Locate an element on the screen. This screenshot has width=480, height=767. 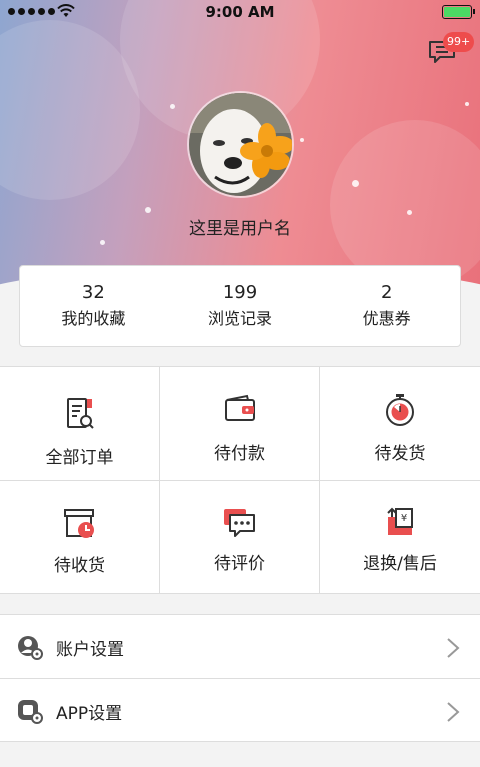
status-bar: 9:00 AM is located at coordinates (240, 12).